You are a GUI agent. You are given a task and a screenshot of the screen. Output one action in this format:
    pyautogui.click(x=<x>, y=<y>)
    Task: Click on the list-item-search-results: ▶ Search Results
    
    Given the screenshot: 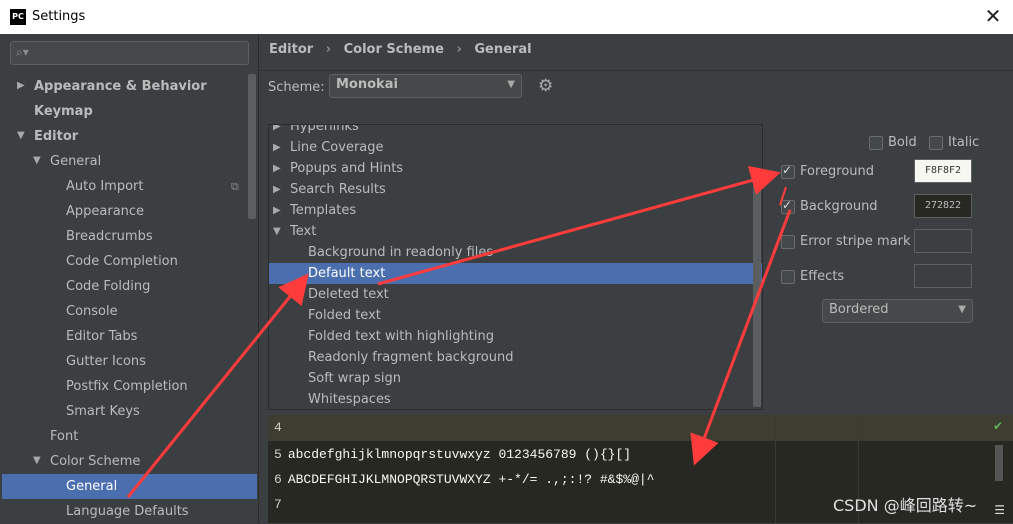 What is the action you would take?
    pyautogui.click(x=515, y=189)
    